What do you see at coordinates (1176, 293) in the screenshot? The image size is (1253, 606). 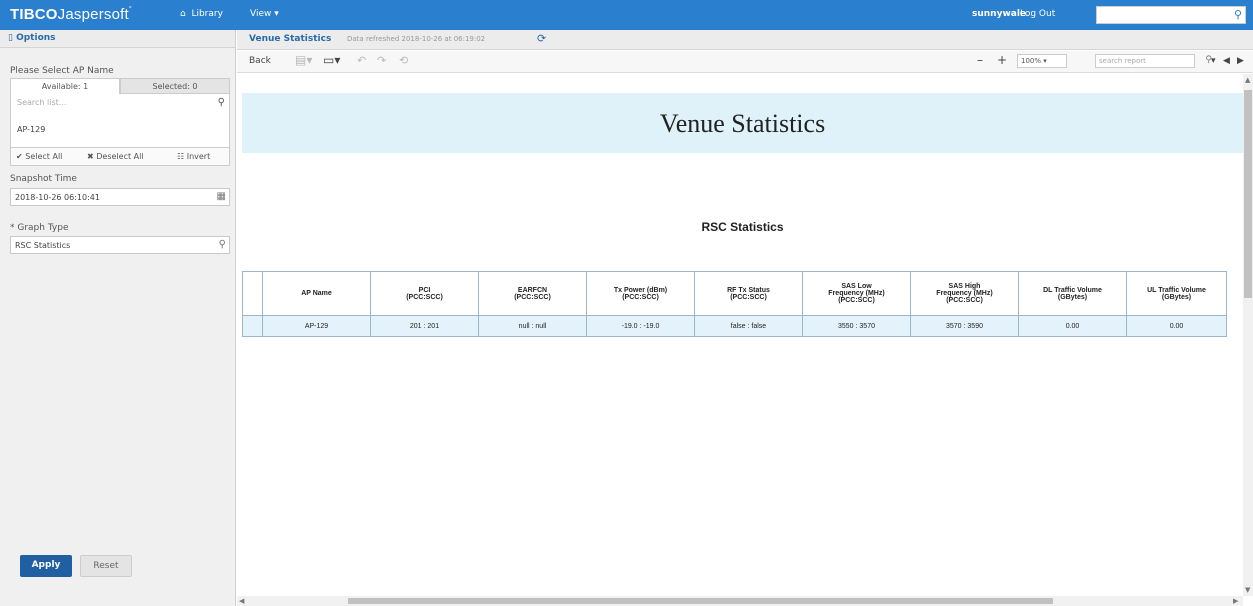 I see `column-header: UL Traffic Volume (GBytes)` at bounding box center [1176, 293].